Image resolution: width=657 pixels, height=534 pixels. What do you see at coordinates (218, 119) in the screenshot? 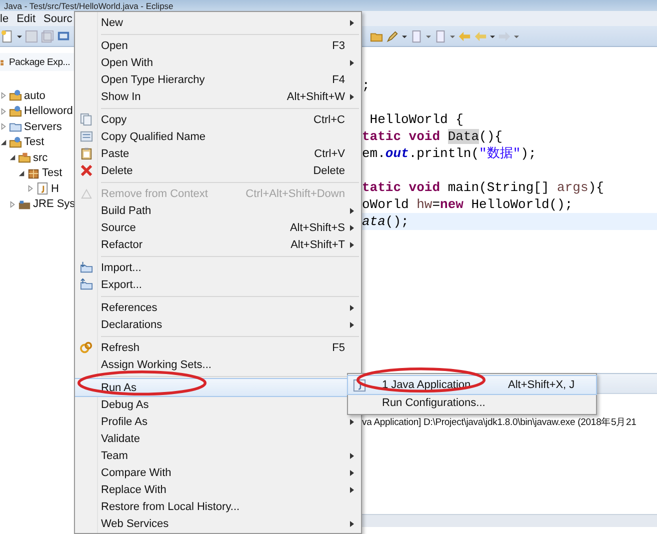
I see `menu-item: Copy Ctrl+C` at bounding box center [218, 119].